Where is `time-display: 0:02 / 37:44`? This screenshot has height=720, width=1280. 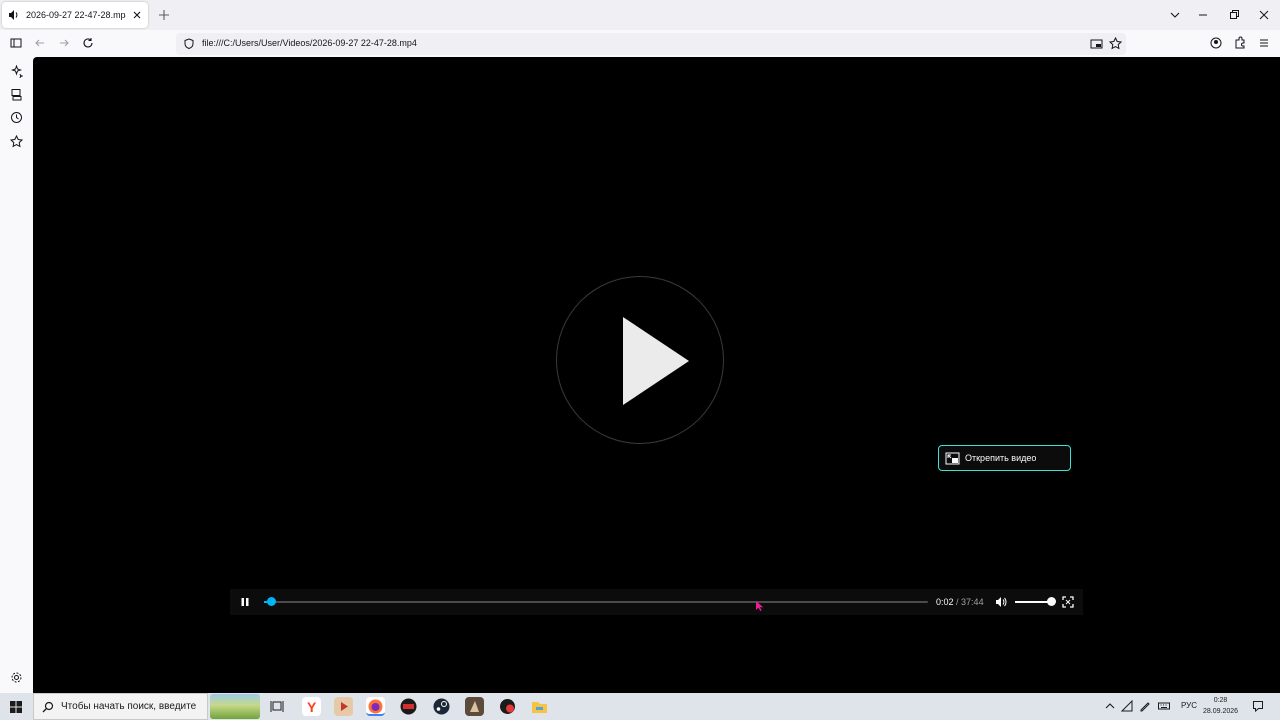
time-display: 0:02 / 37:44 is located at coordinates (960, 602).